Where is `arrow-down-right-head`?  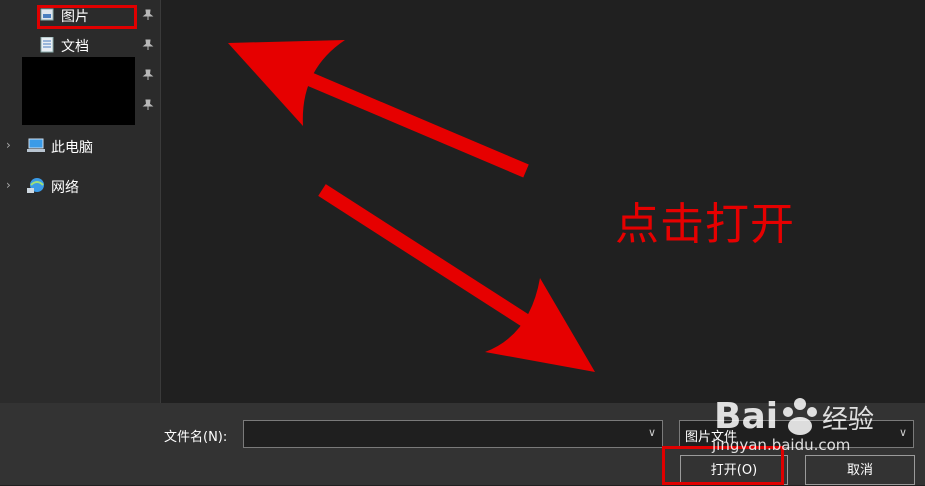
arrow-down-right-head is located at coordinates (540, 325).